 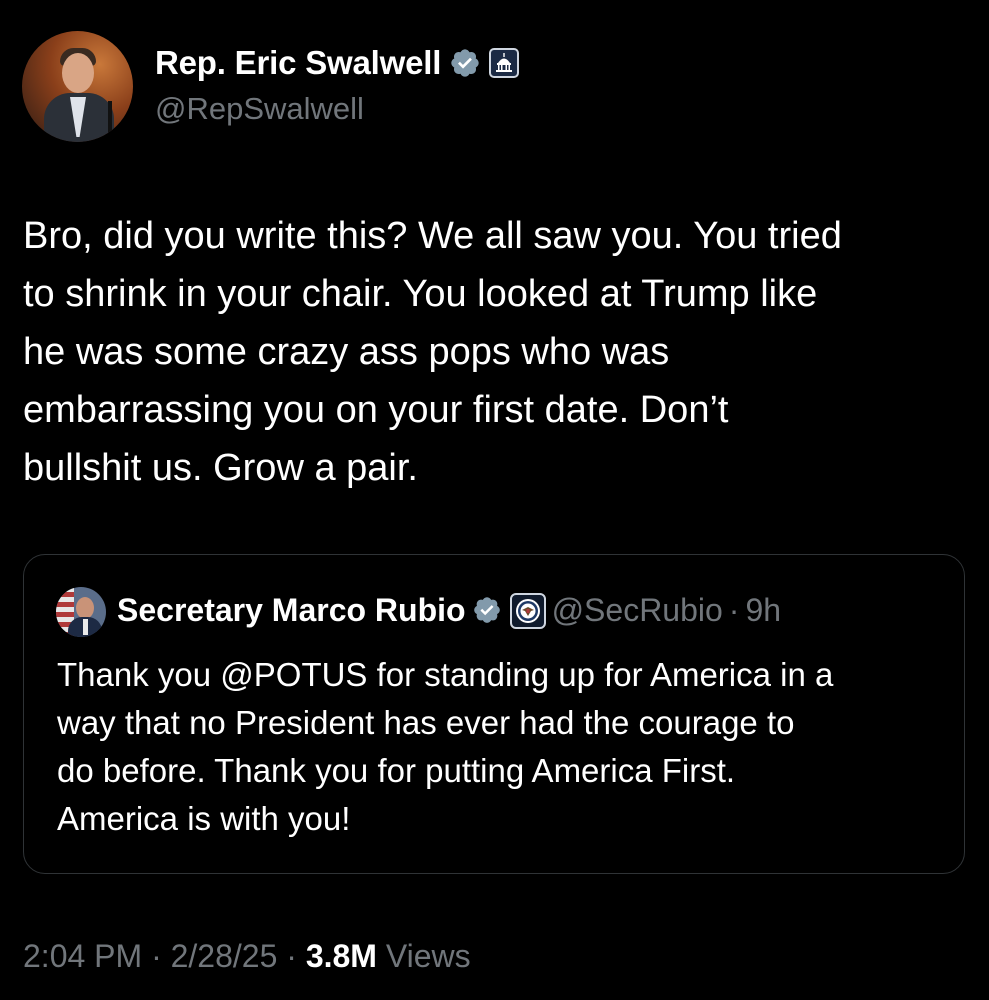 I want to click on quoted-timestamp: 9h, so click(x=763, y=610).